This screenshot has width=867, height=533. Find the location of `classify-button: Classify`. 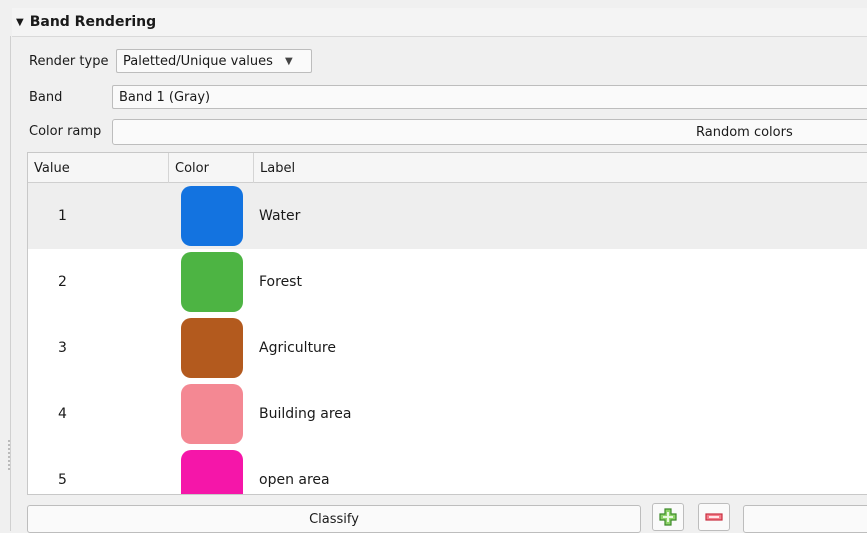

classify-button: Classify is located at coordinates (334, 519).